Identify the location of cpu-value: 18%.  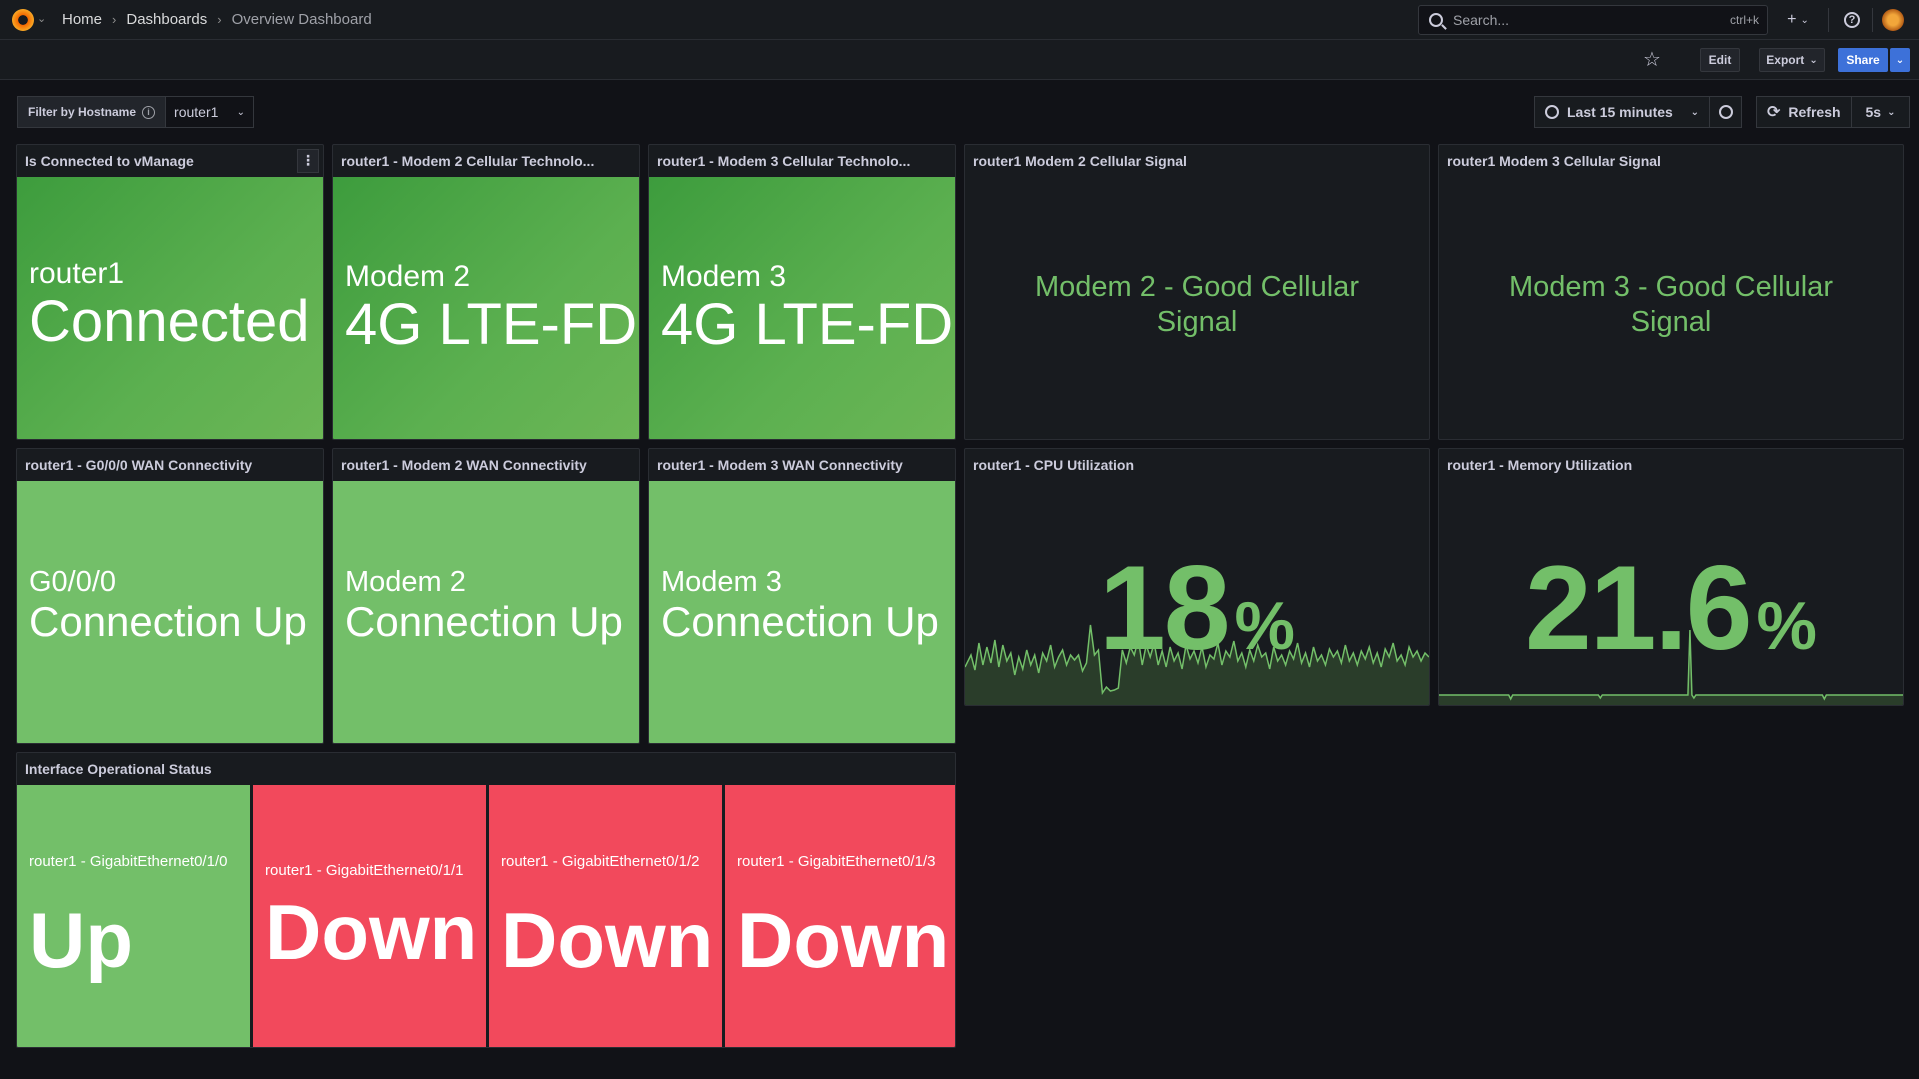
(1197, 608).